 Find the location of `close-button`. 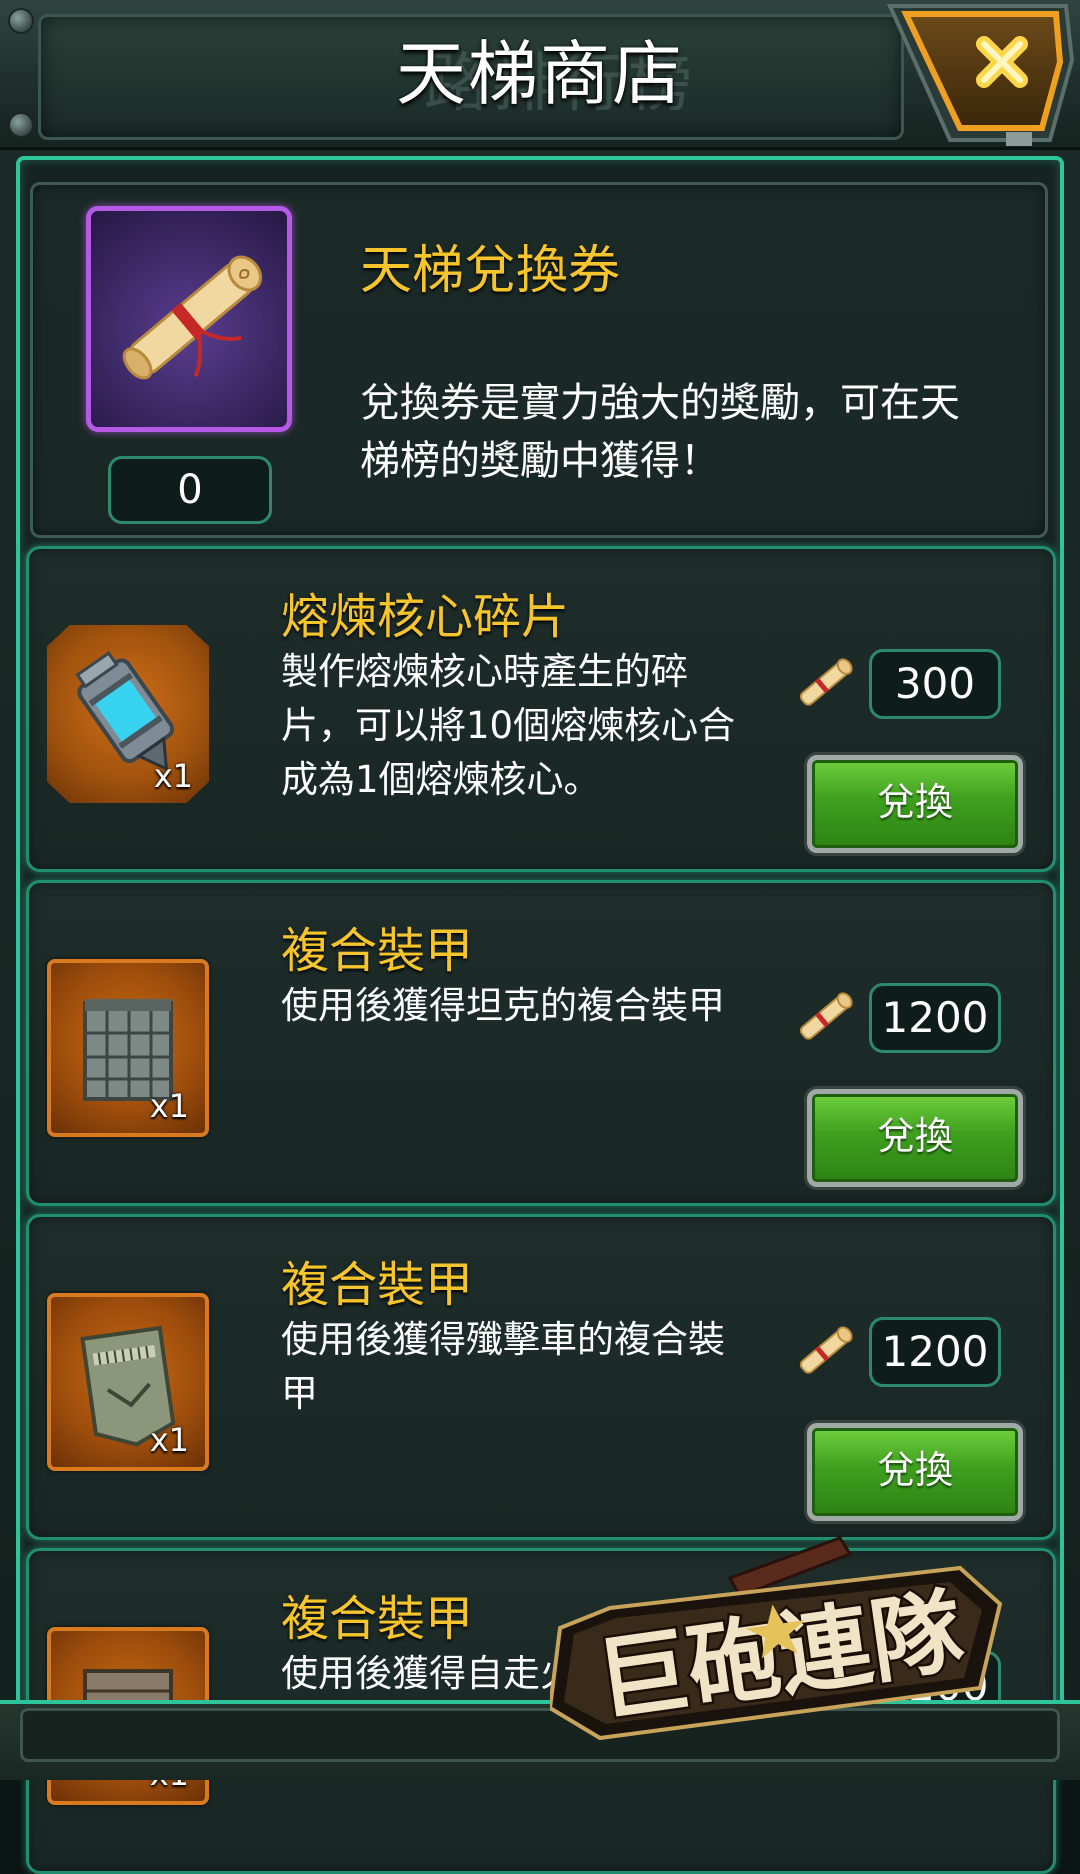

close-button is located at coordinates (980, 75).